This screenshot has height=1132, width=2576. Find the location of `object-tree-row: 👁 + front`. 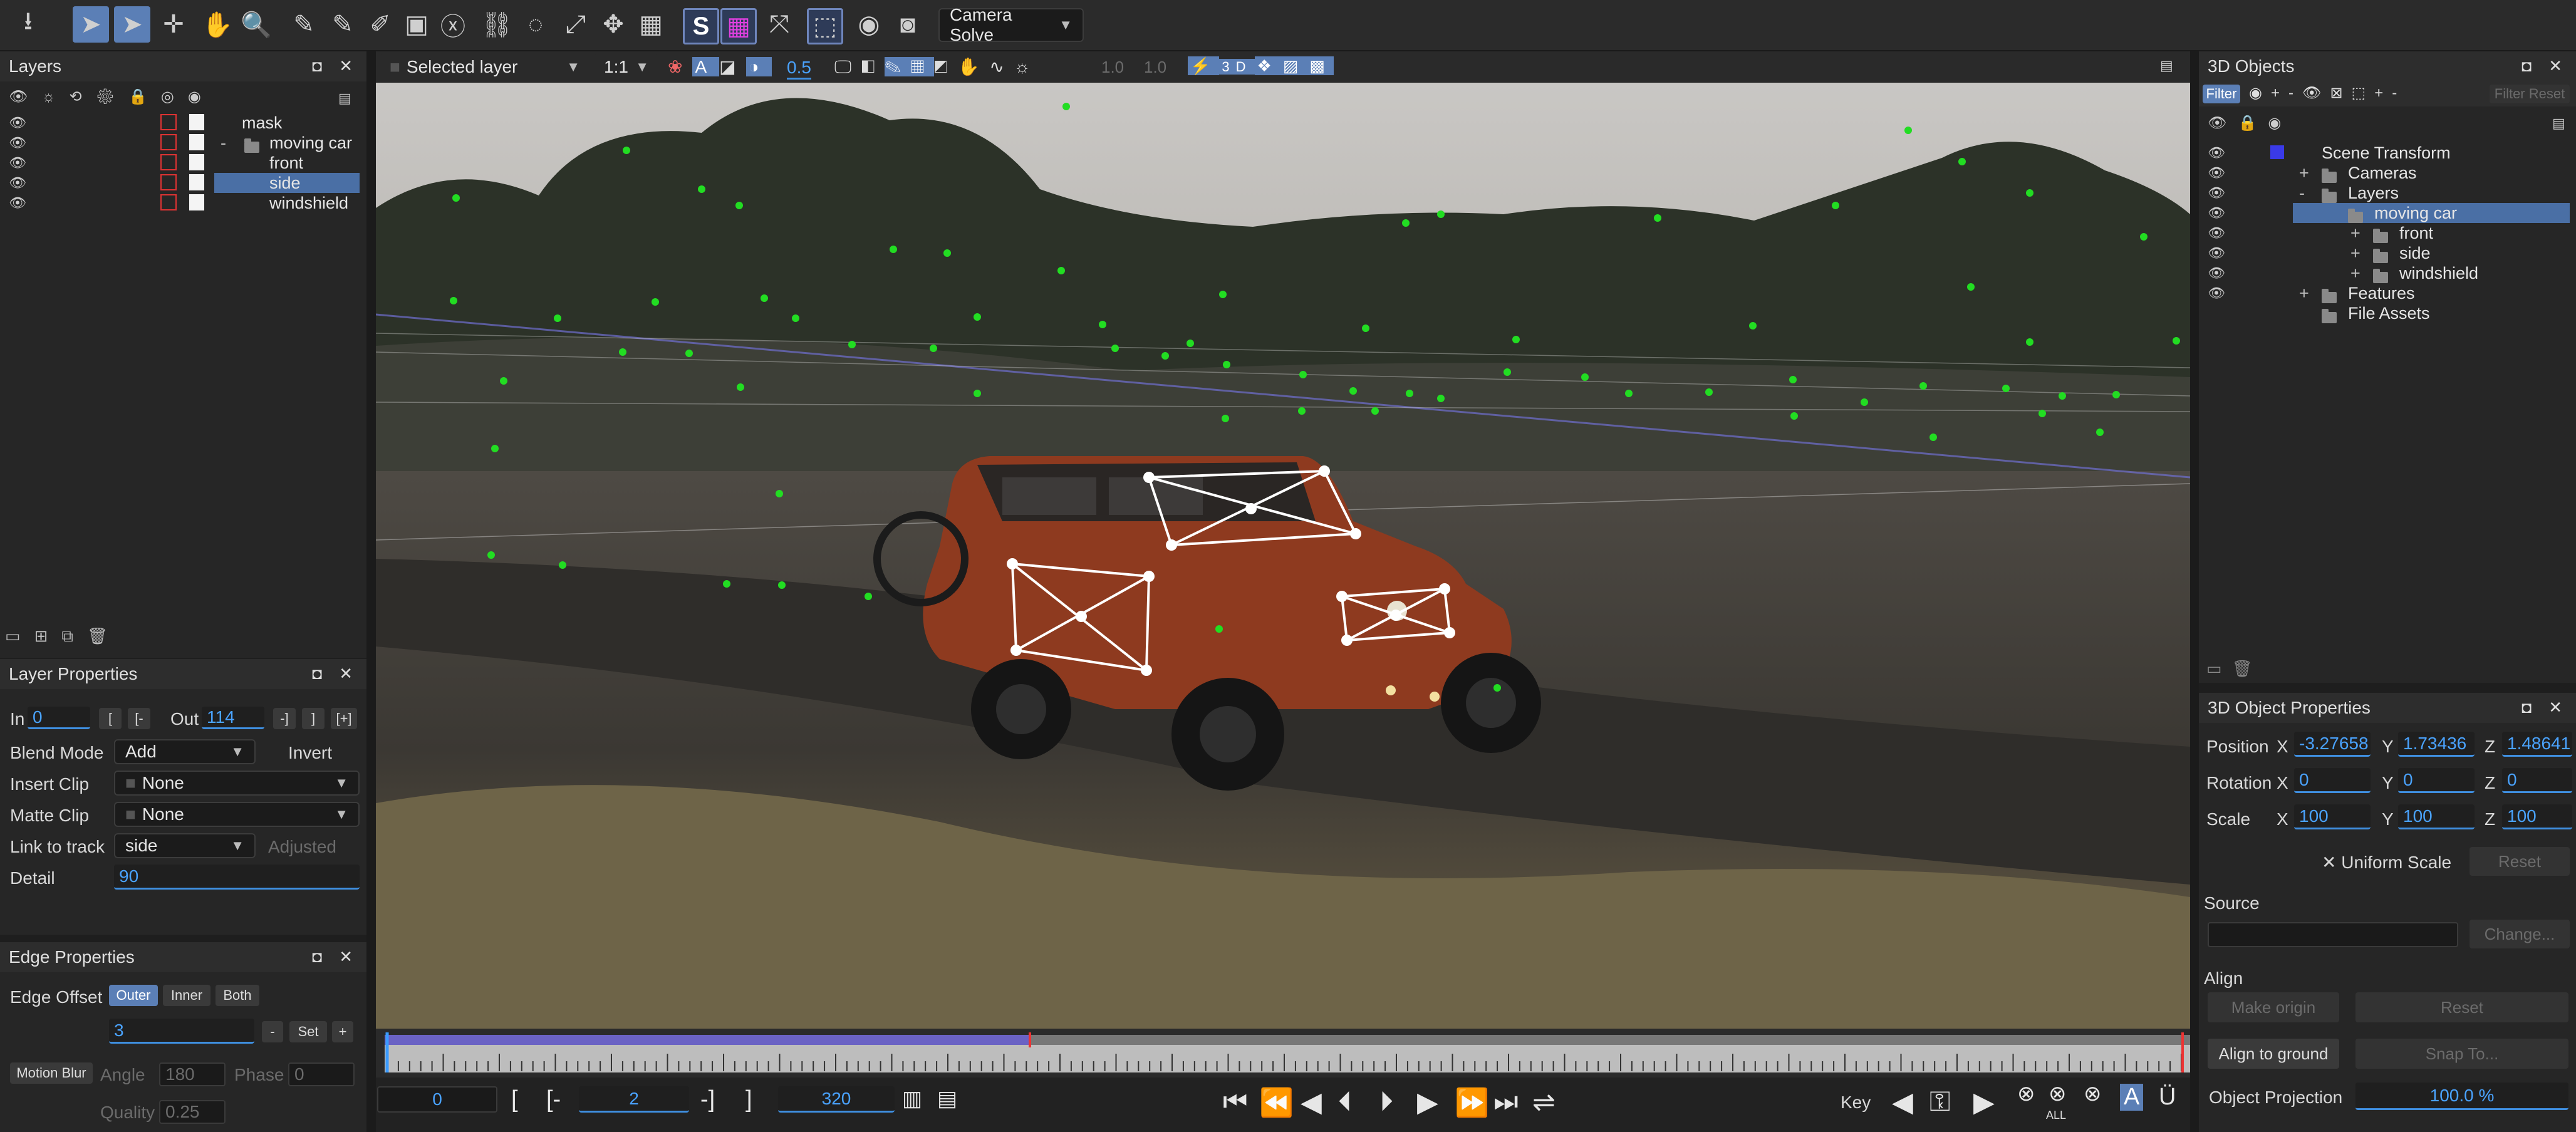

object-tree-row: 👁 + front is located at coordinates (2387, 233).